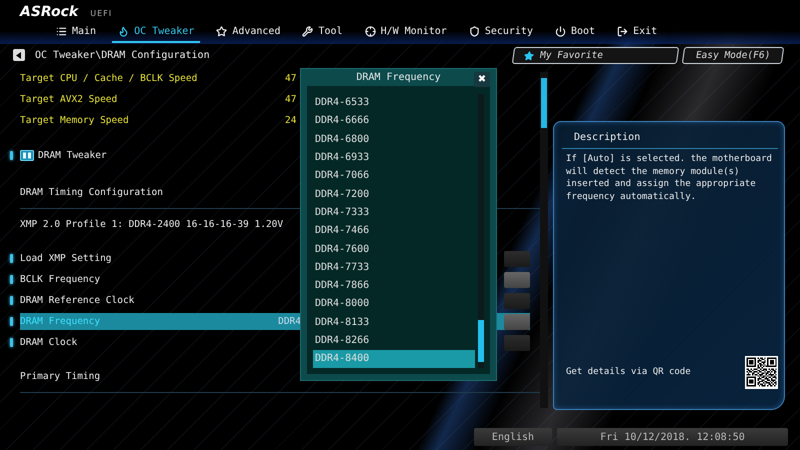  Describe the element at coordinates (413, 31) in the screenshot. I see `tab-label: H/W Monitor` at that location.